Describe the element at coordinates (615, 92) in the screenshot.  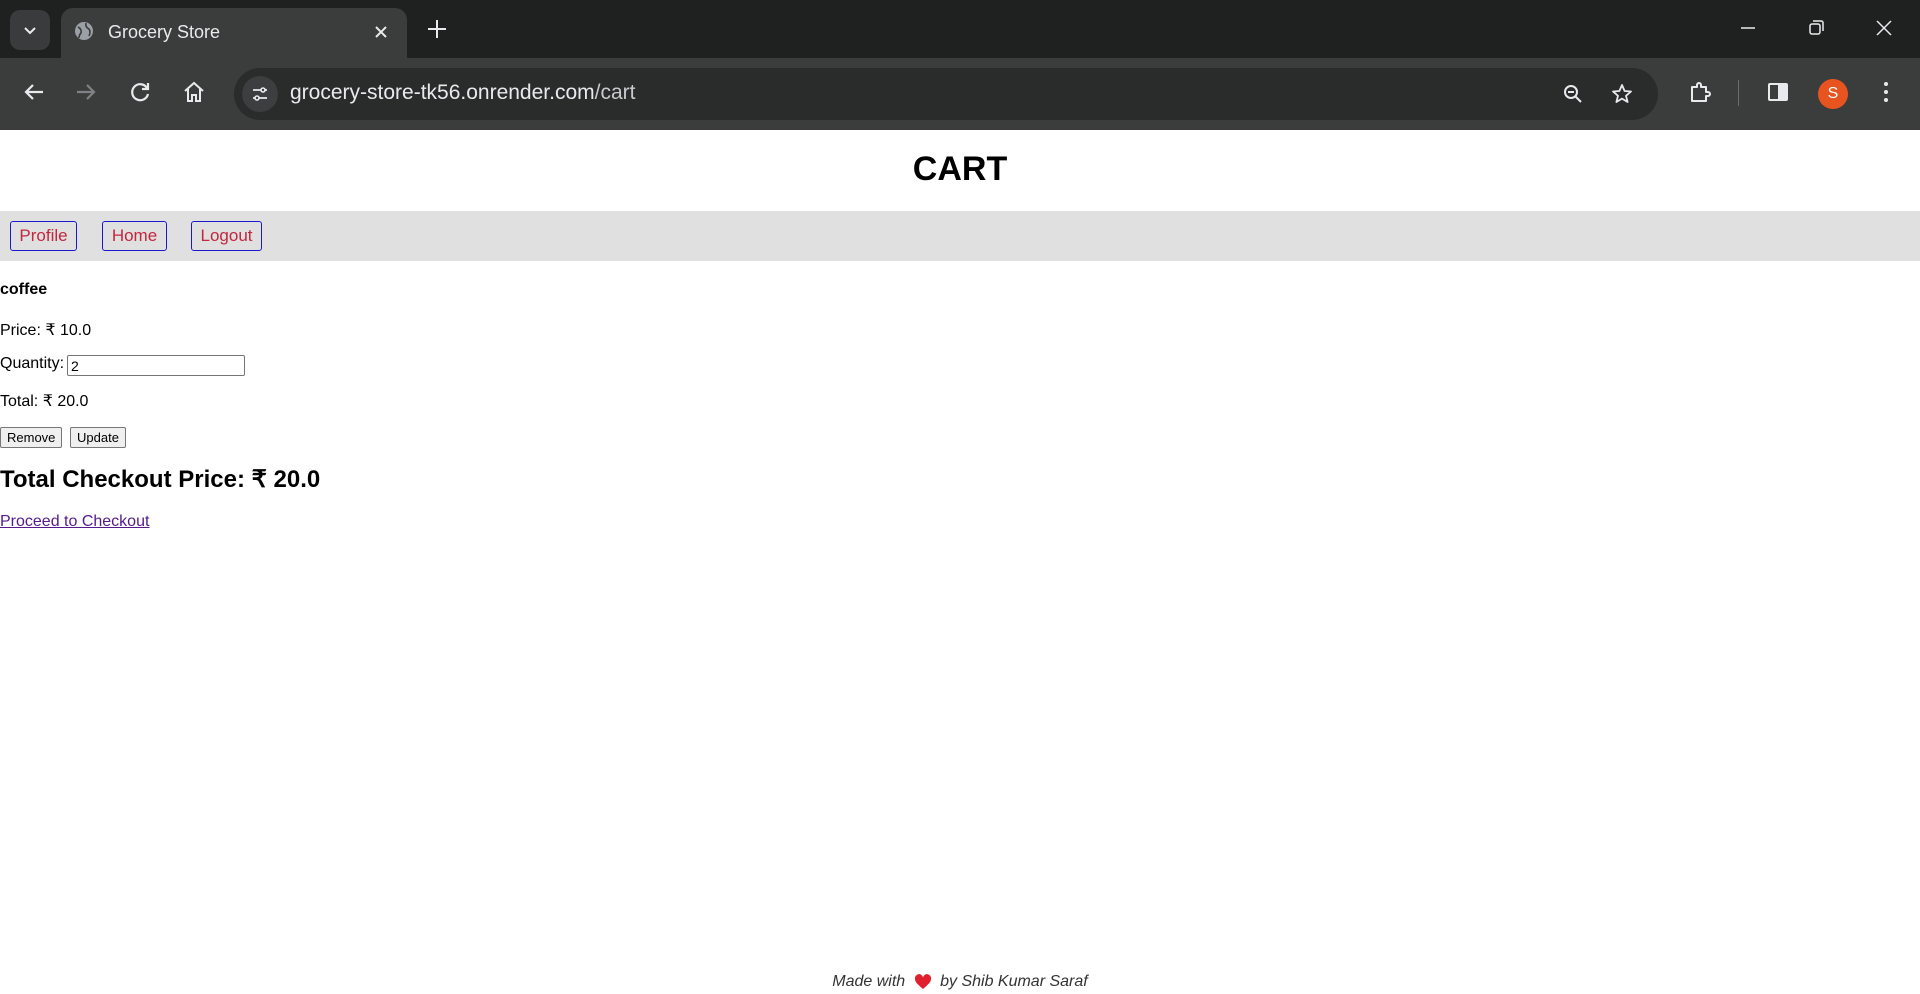
I see `url-path: /cart` at that location.